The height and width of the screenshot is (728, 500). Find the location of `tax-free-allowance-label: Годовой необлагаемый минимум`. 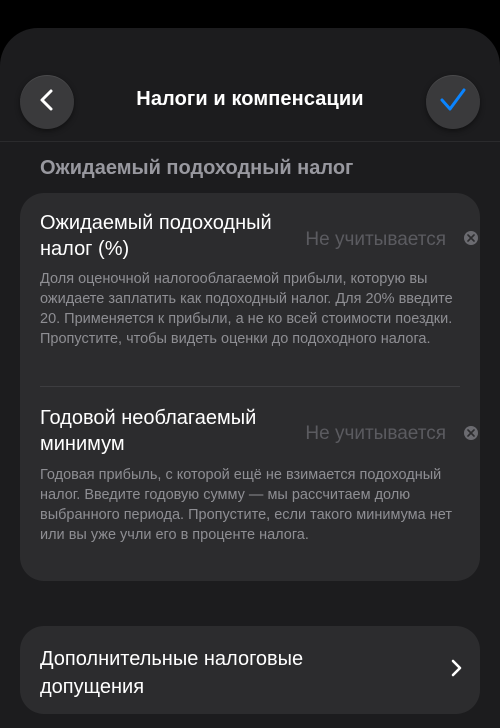

tax-free-allowance-label: Годовой необлагаемый минимум is located at coordinates (148, 431).